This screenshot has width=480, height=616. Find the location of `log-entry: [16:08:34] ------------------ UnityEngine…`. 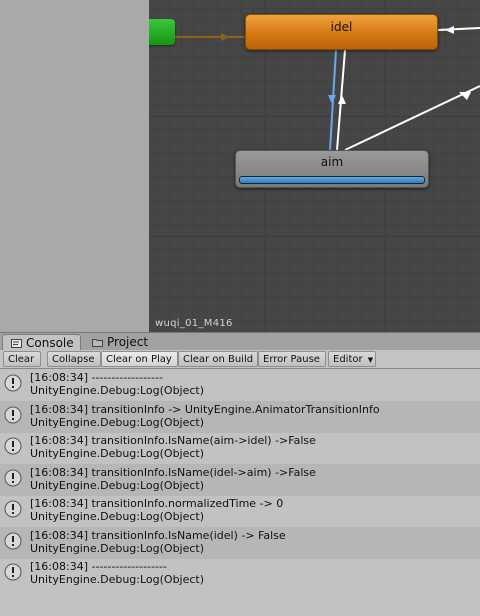

log-entry: [16:08:34] ------------------ UnityEngine… is located at coordinates (240, 385).